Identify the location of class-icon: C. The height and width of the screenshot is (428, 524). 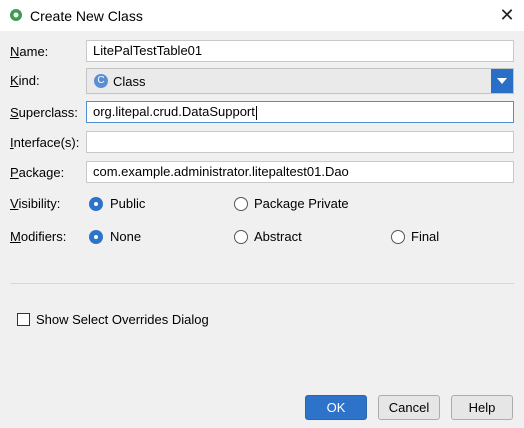
(101, 81).